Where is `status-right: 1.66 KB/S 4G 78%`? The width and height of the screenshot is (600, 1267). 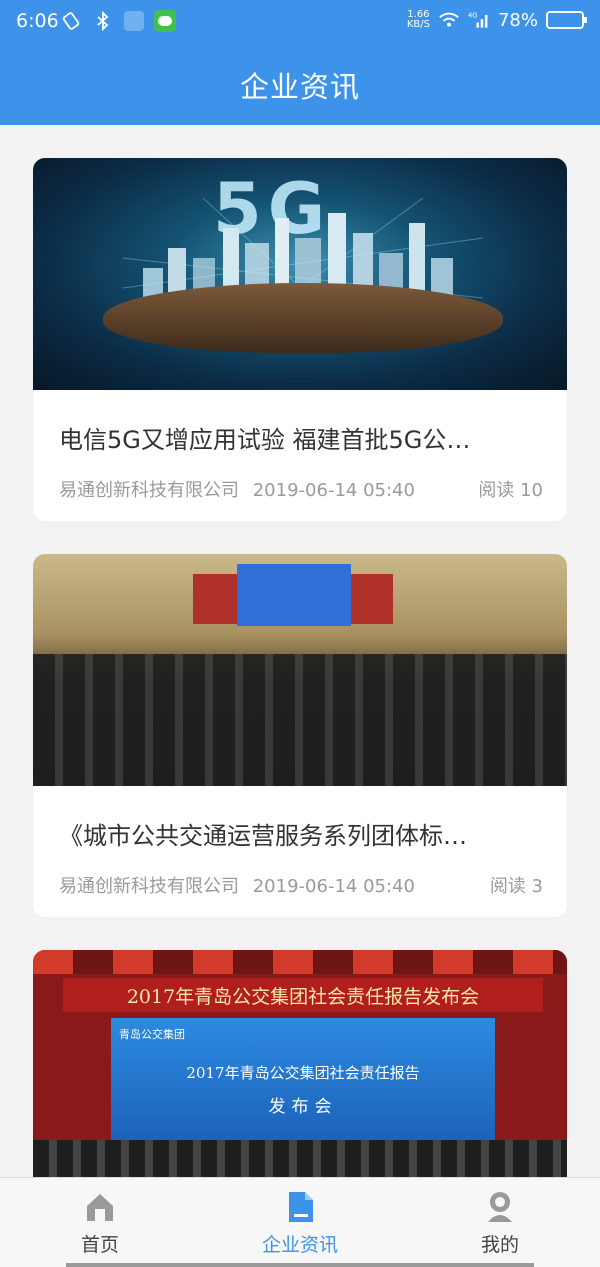 status-right: 1.66 KB/S 4G 78% is located at coordinates (497, 20).